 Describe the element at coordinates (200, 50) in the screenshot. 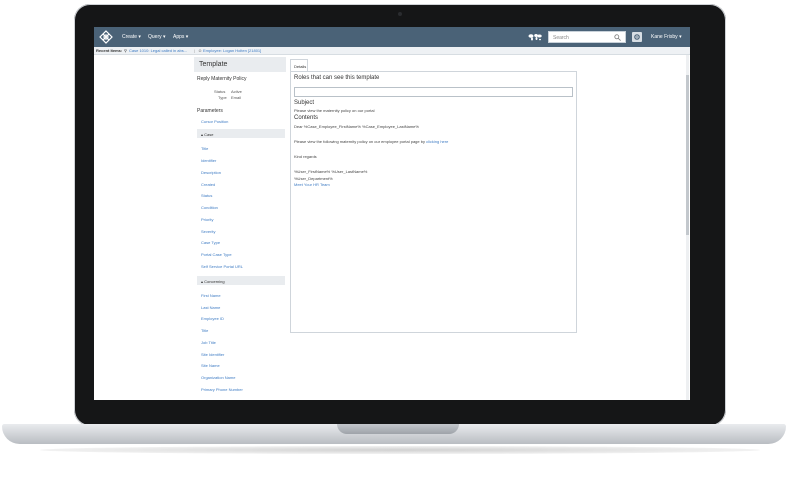

I see `employee-icon: ☺` at that location.